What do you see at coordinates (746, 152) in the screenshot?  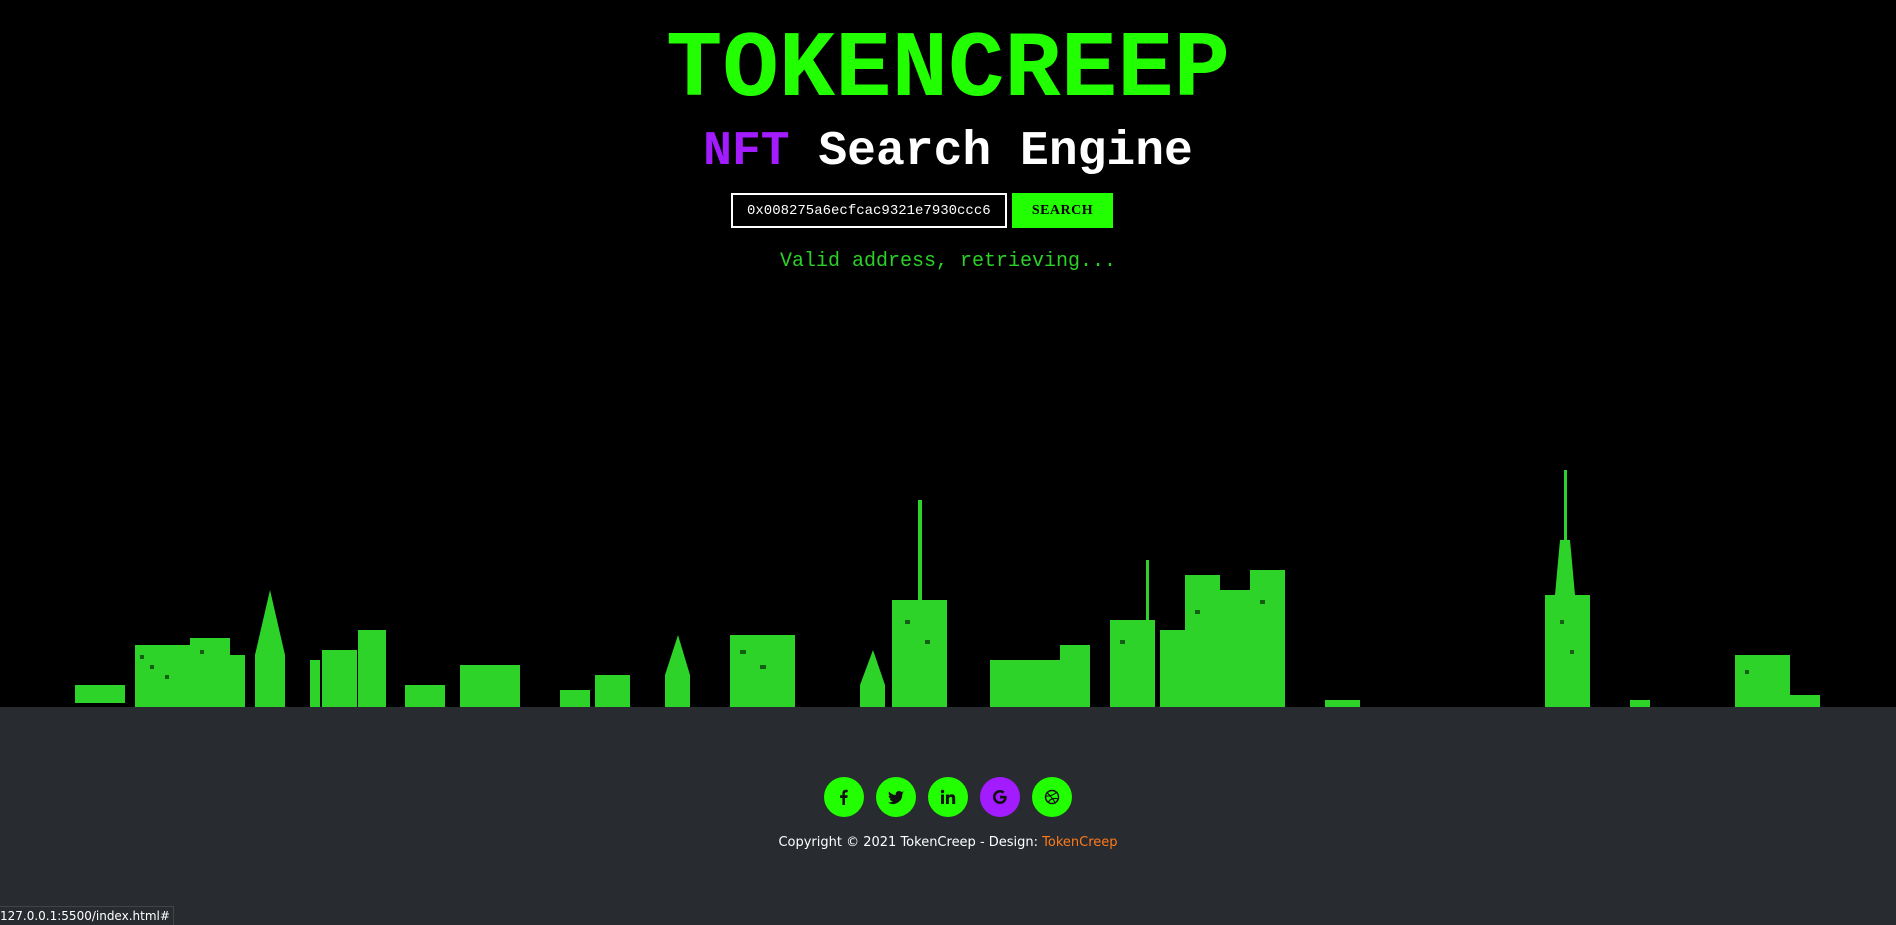 I see `subtitle-accent: NFT` at bounding box center [746, 152].